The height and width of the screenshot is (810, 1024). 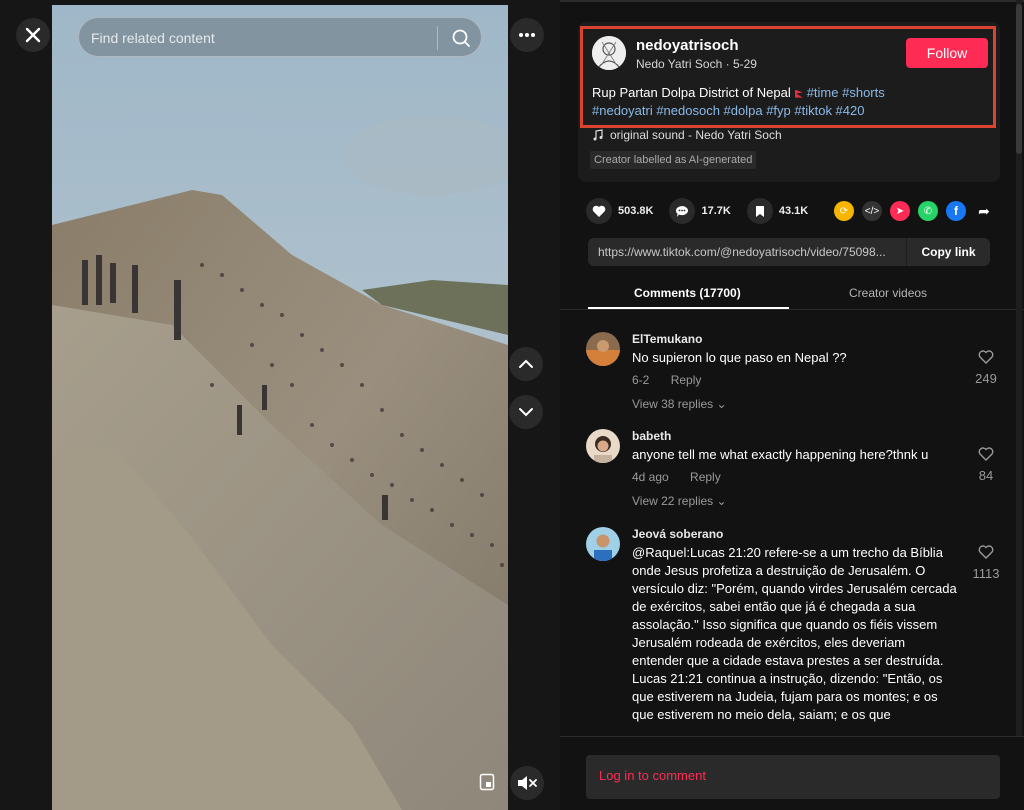 What do you see at coordinates (598, 135) in the screenshot?
I see `music-note-icon` at bounding box center [598, 135].